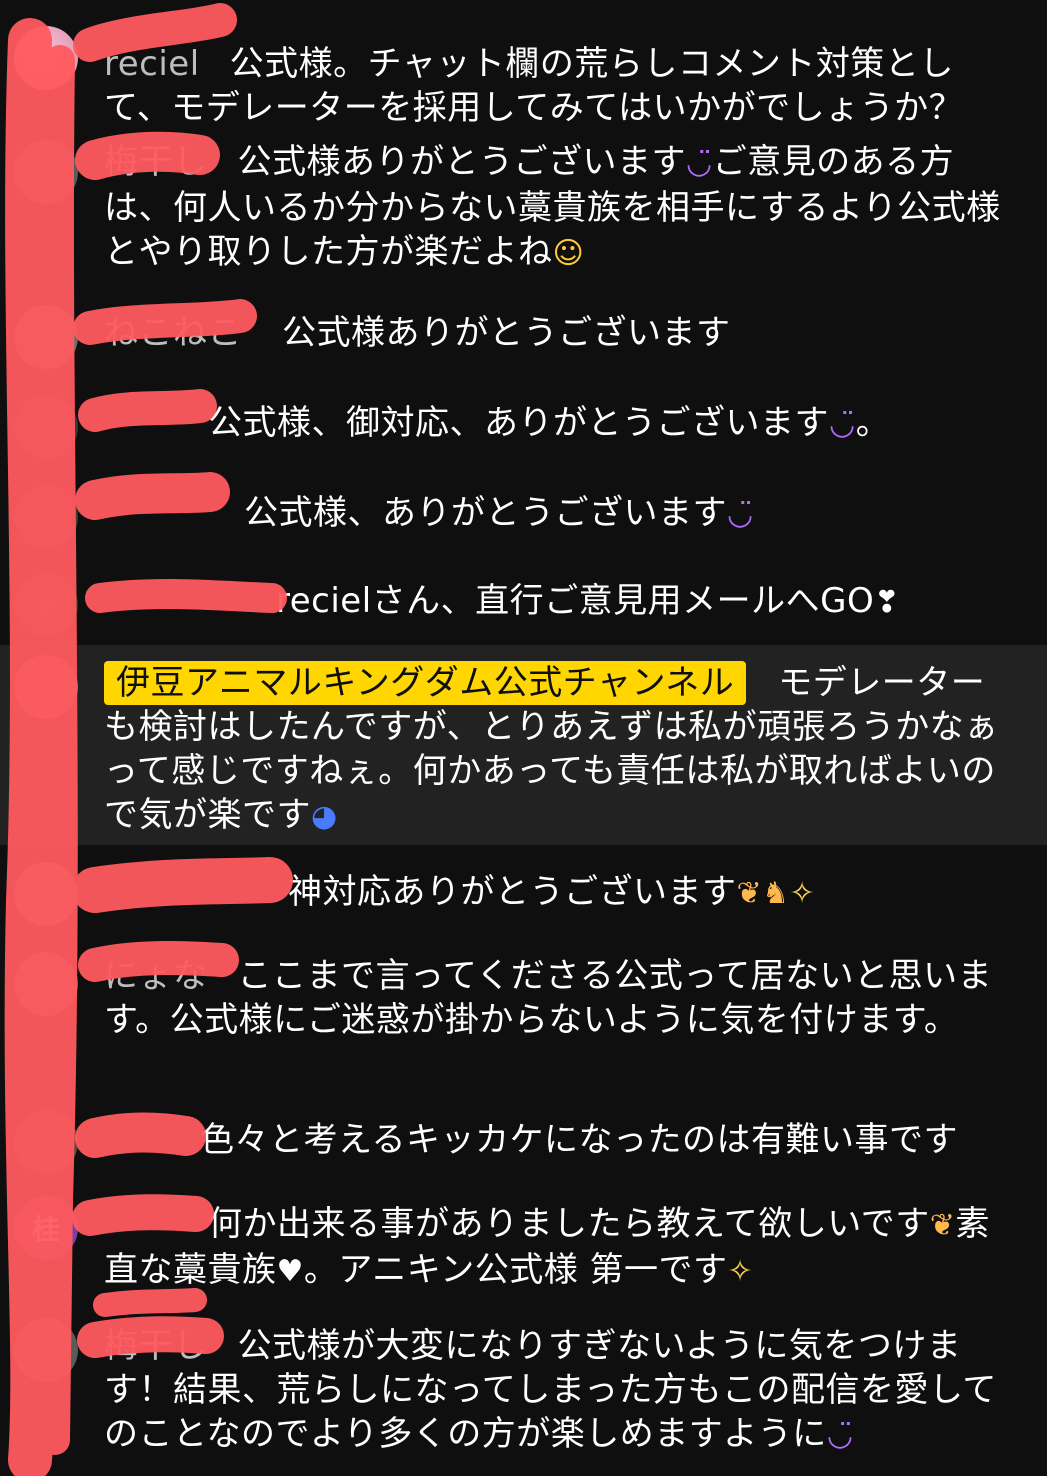 The height and width of the screenshot is (1476, 1047). I want to click on chat-message: recielさん、直行ご意見用メールへGO❣, so click(523, 605).